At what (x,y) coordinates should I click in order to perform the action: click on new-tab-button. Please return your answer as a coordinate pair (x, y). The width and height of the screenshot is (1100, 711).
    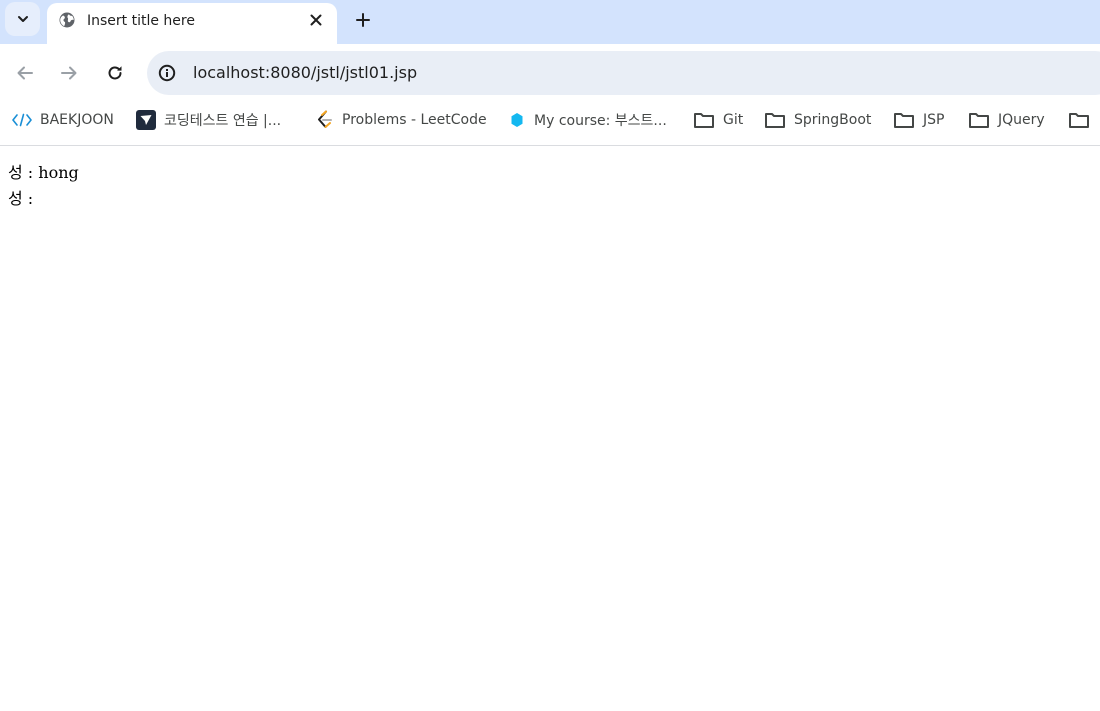
    Looking at the image, I should click on (363, 20).